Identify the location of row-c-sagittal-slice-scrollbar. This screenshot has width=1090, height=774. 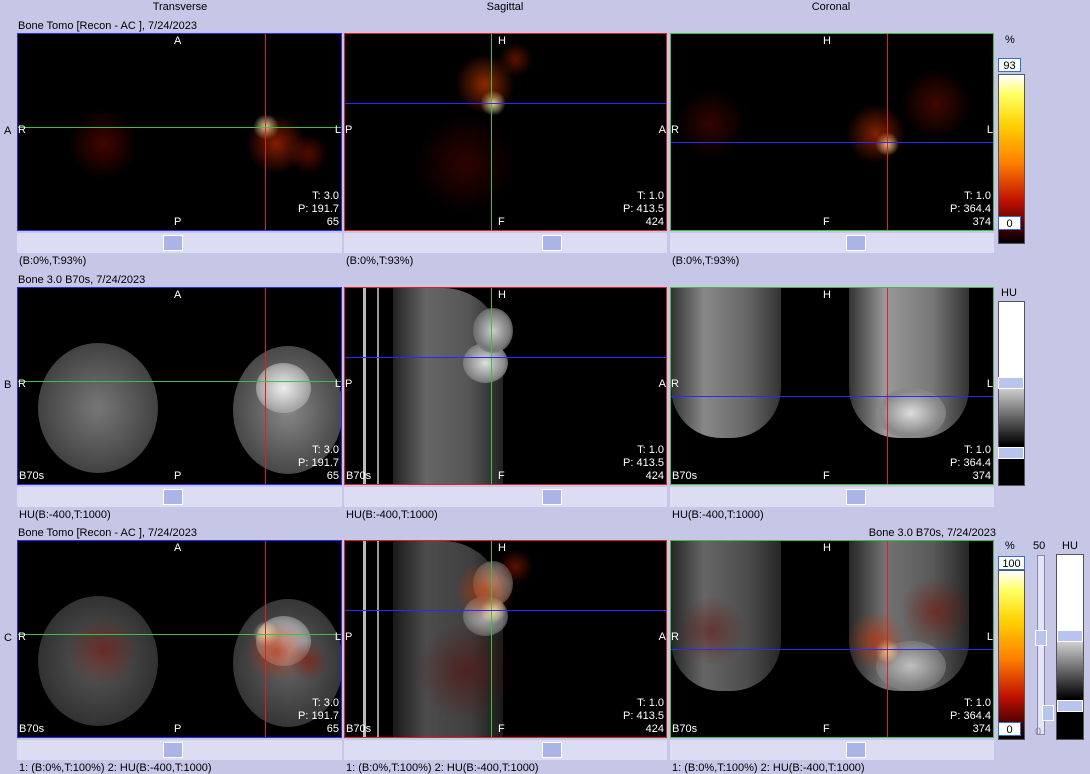
(505, 750).